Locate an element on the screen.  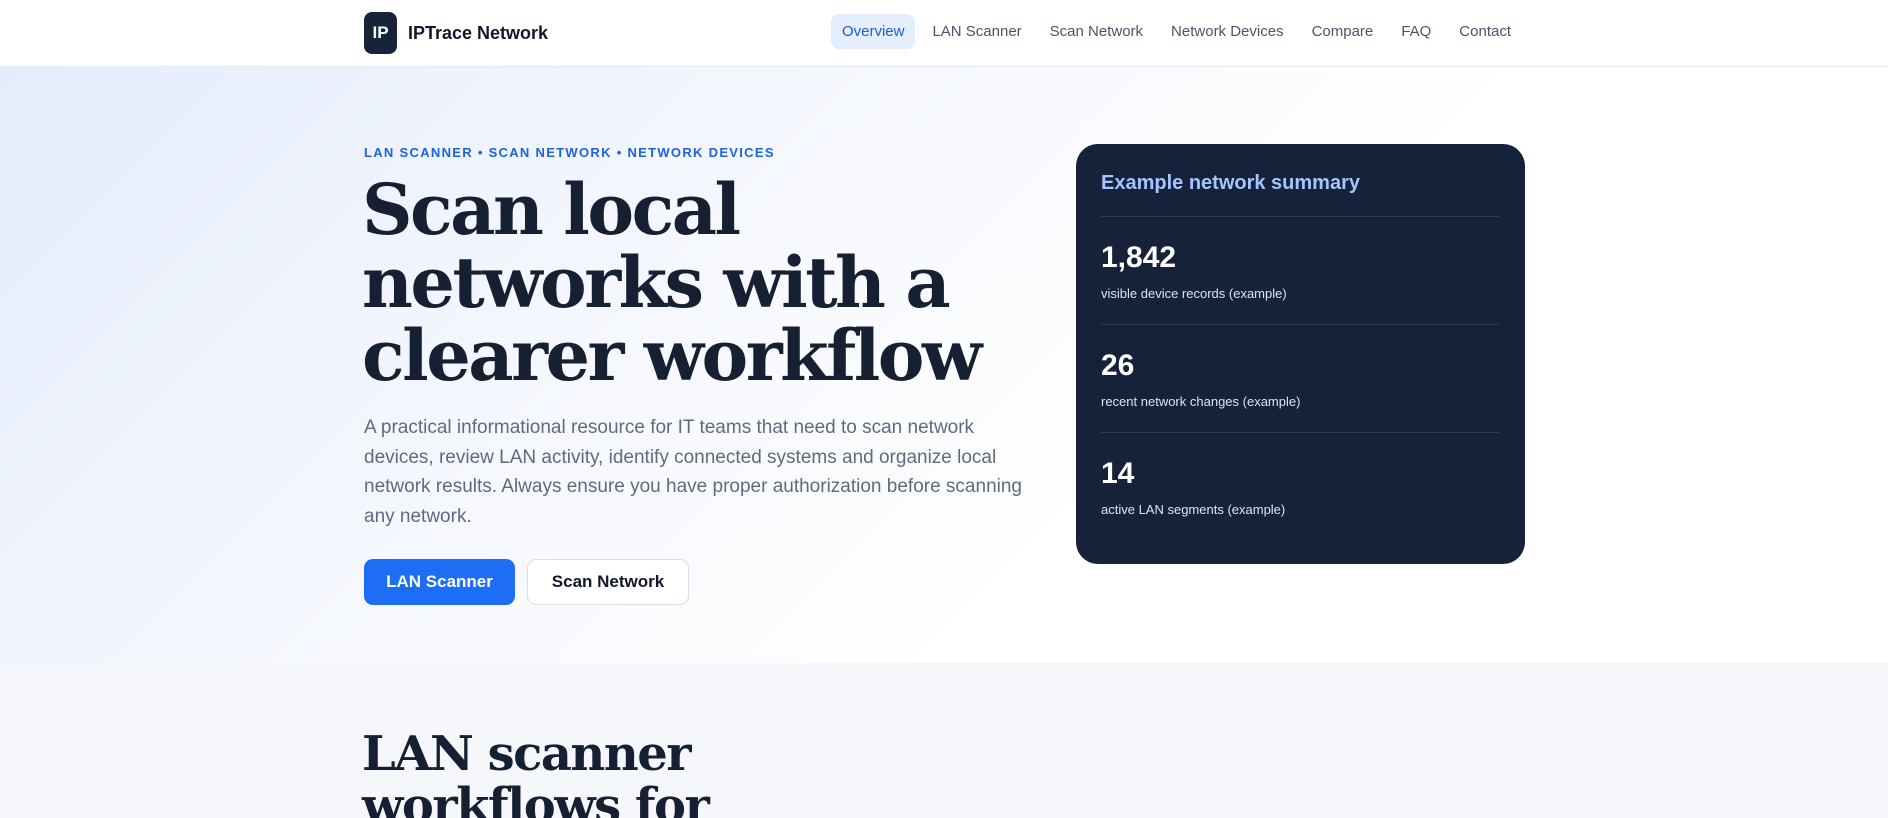
brand: IP IPTrace Network is located at coordinates (456, 33).